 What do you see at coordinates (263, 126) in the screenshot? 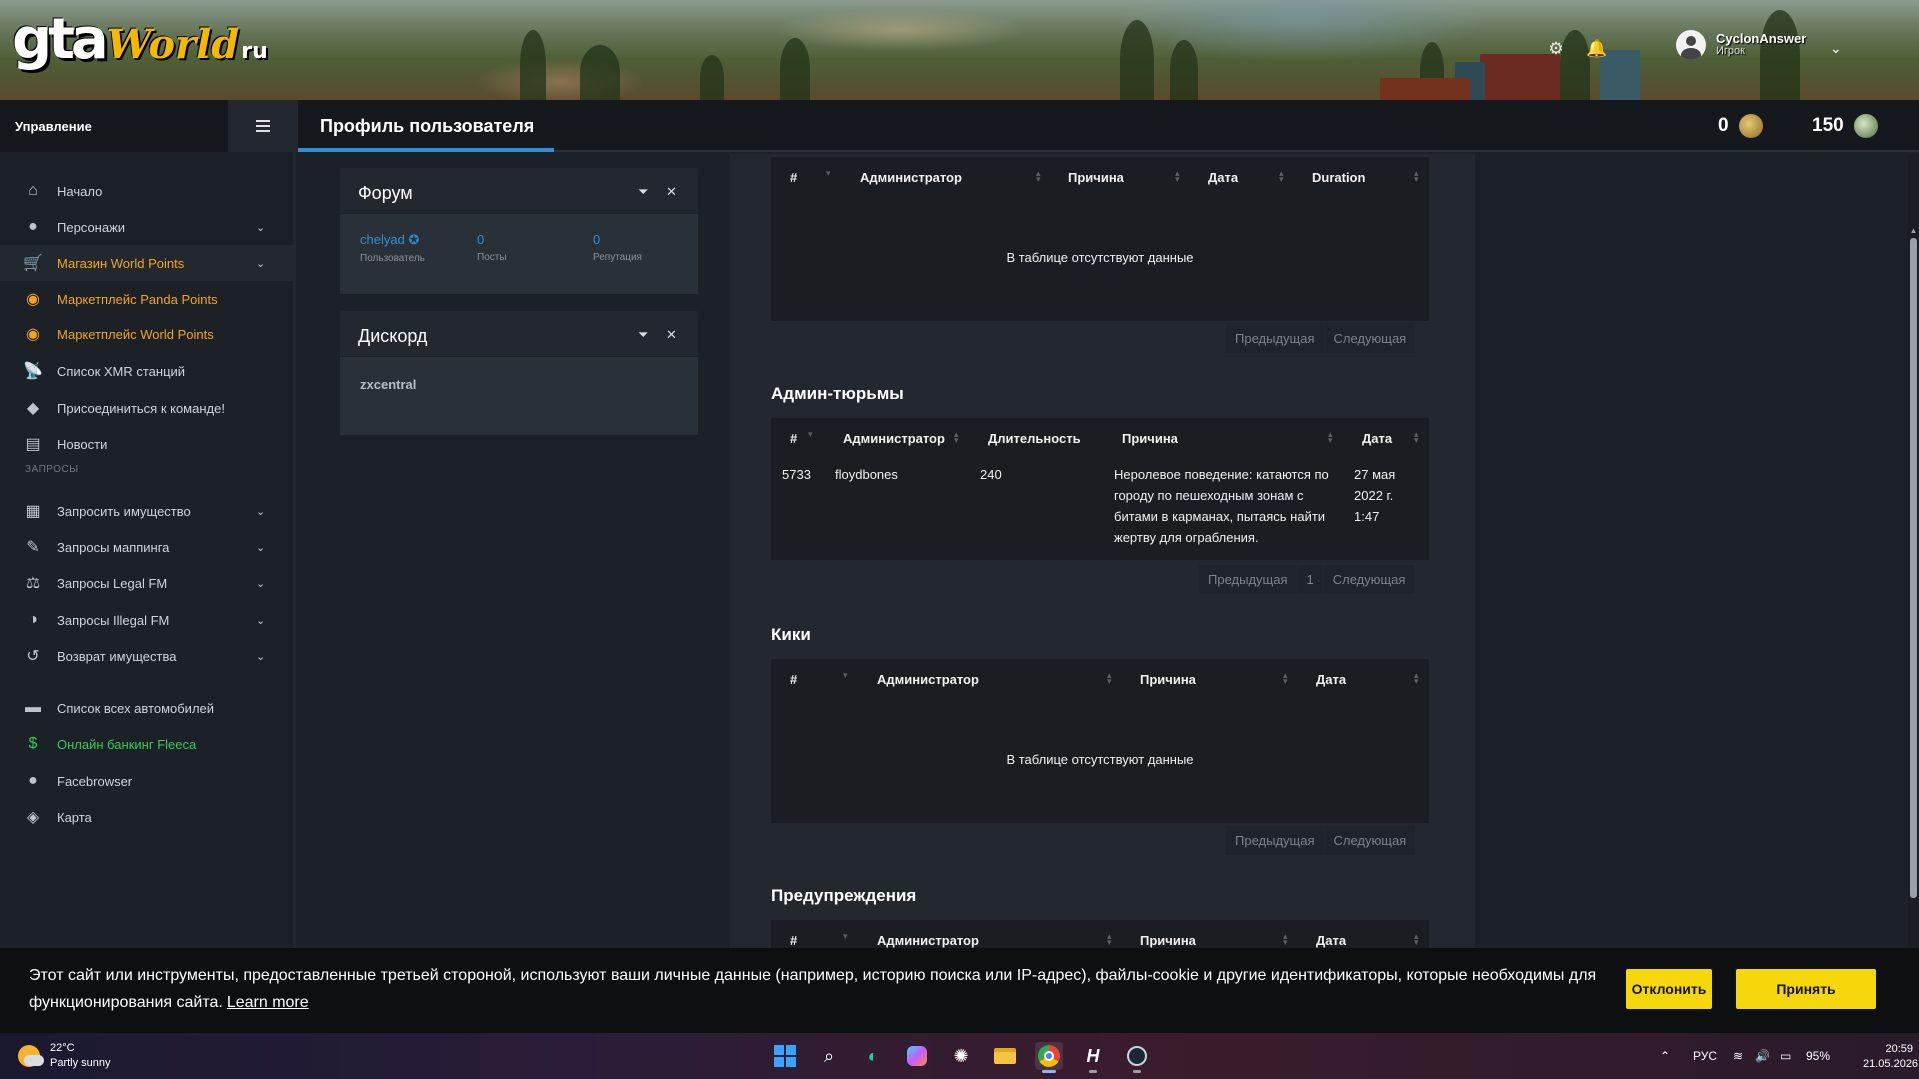
I see `menu-toggle-button` at bounding box center [263, 126].